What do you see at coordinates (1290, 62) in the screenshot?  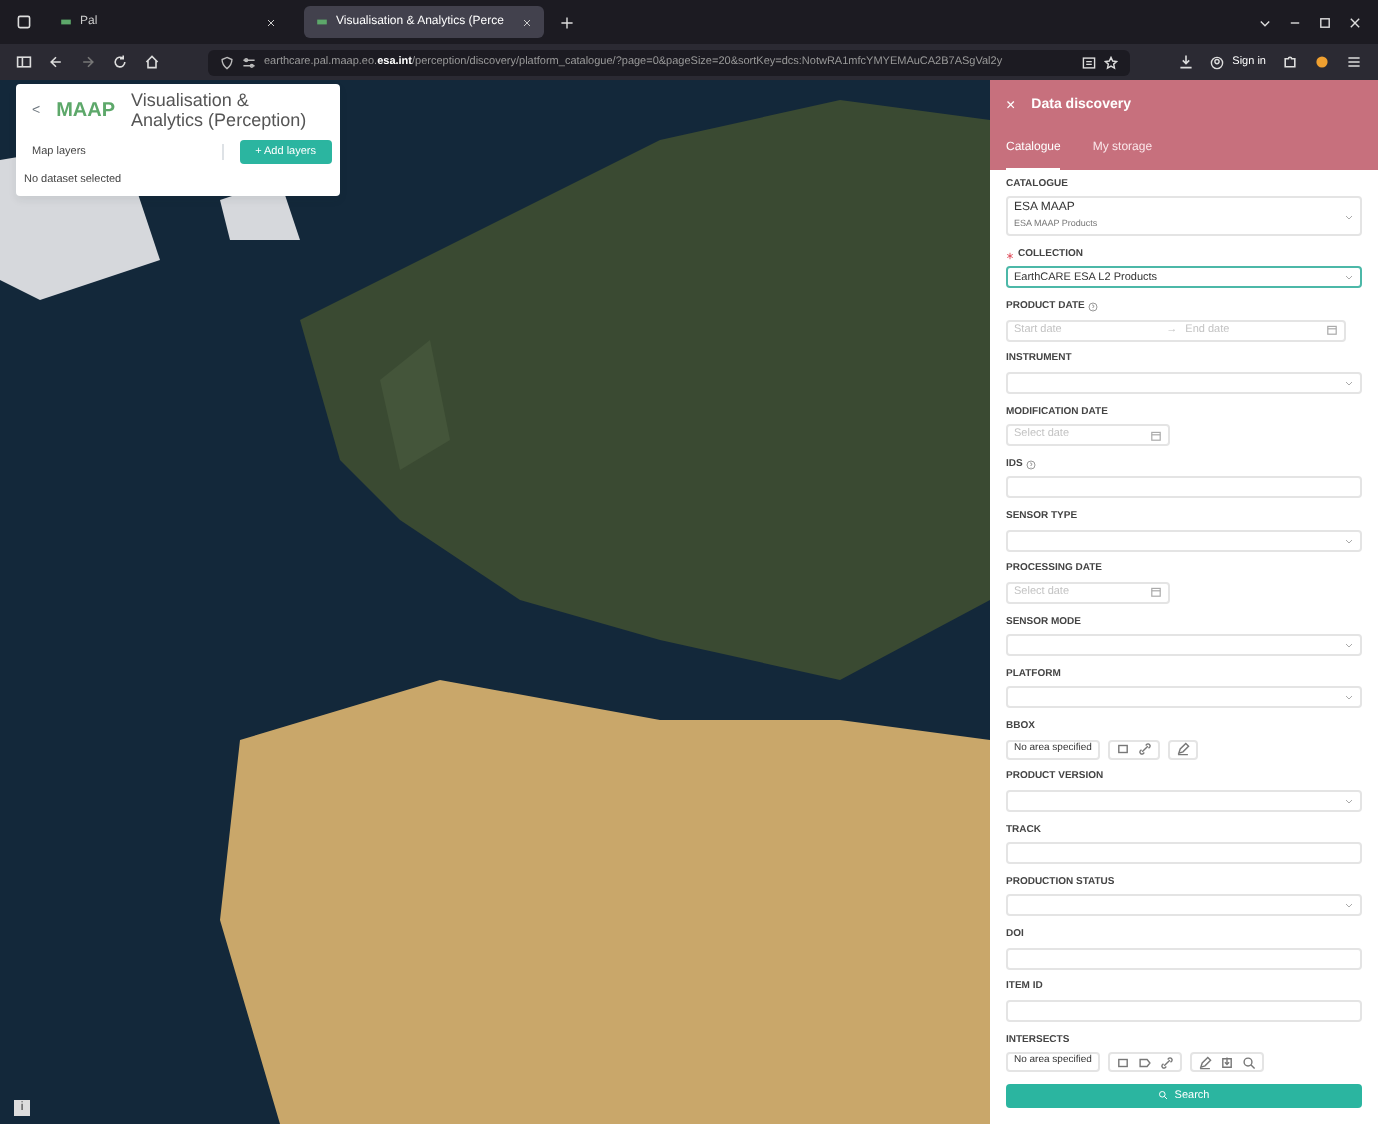 I see `extensions-icon` at bounding box center [1290, 62].